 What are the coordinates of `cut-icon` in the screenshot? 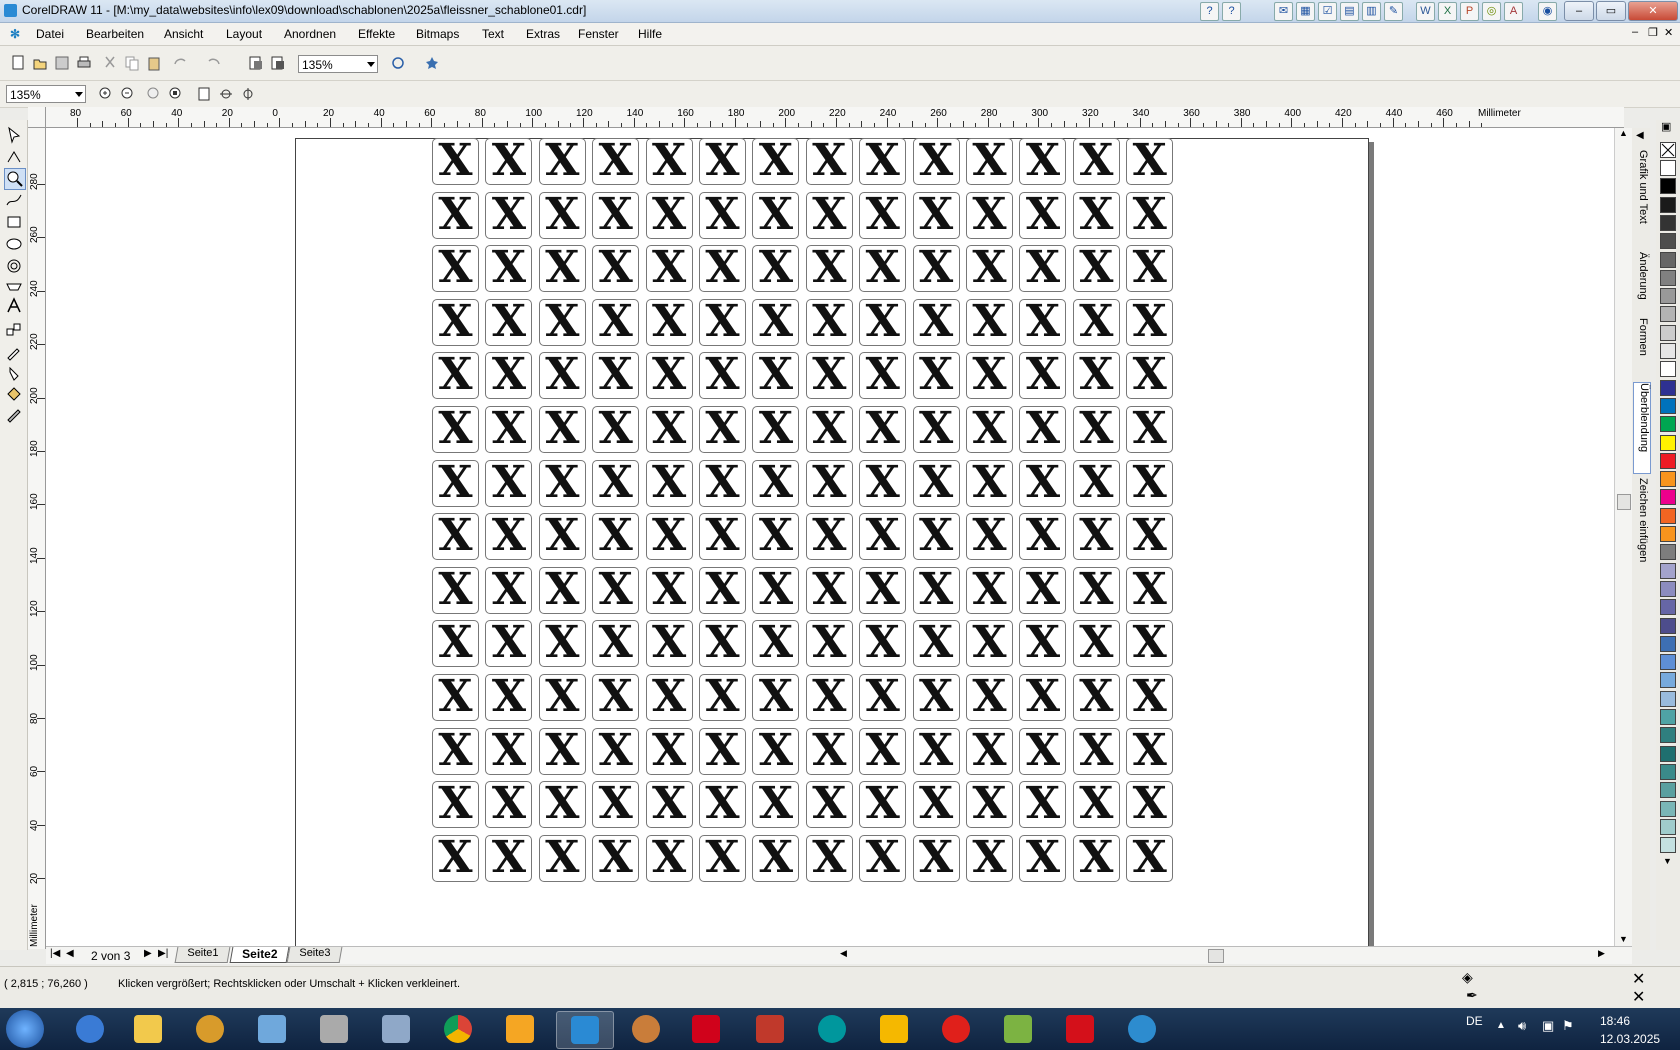 It's located at (110, 63).